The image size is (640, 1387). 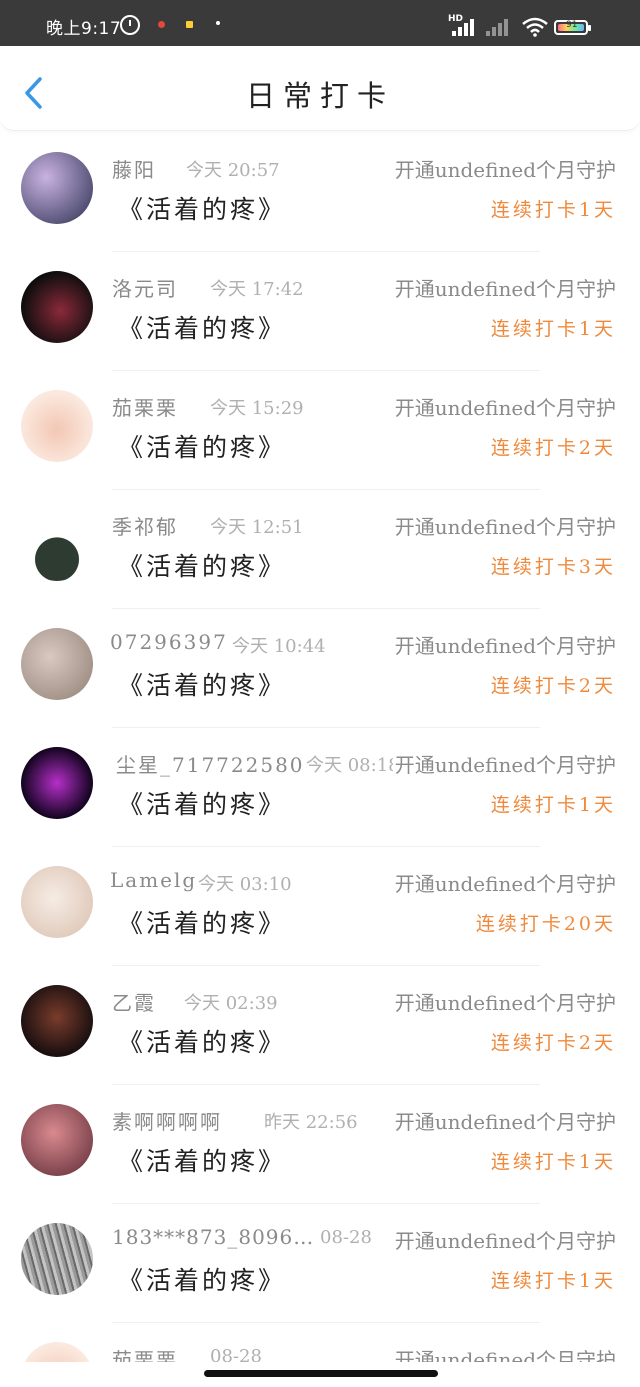 I want to click on user-name: 洛元司, so click(x=145, y=289).